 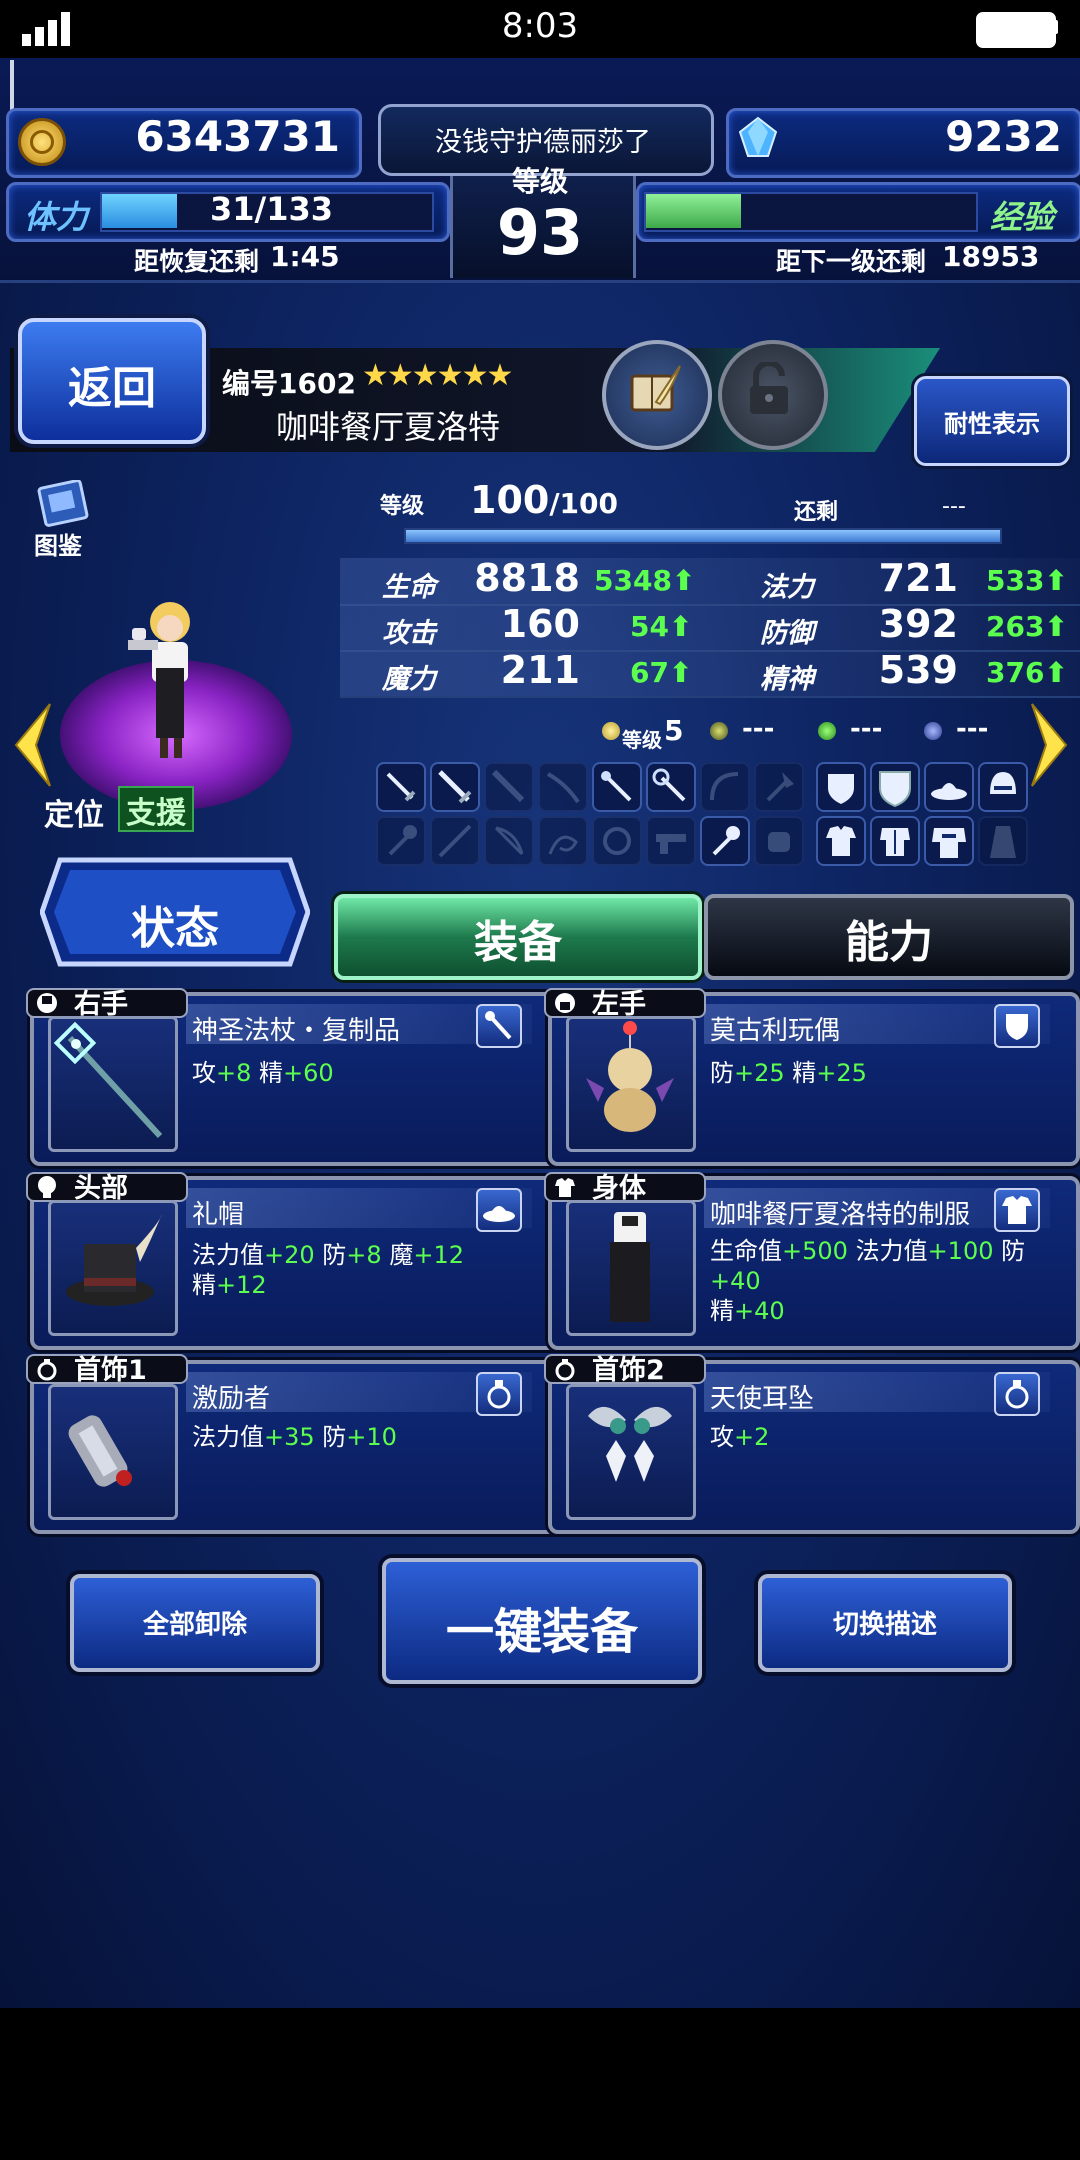 I want to click on stat-mag-value: 211, so click(x=540, y=670).